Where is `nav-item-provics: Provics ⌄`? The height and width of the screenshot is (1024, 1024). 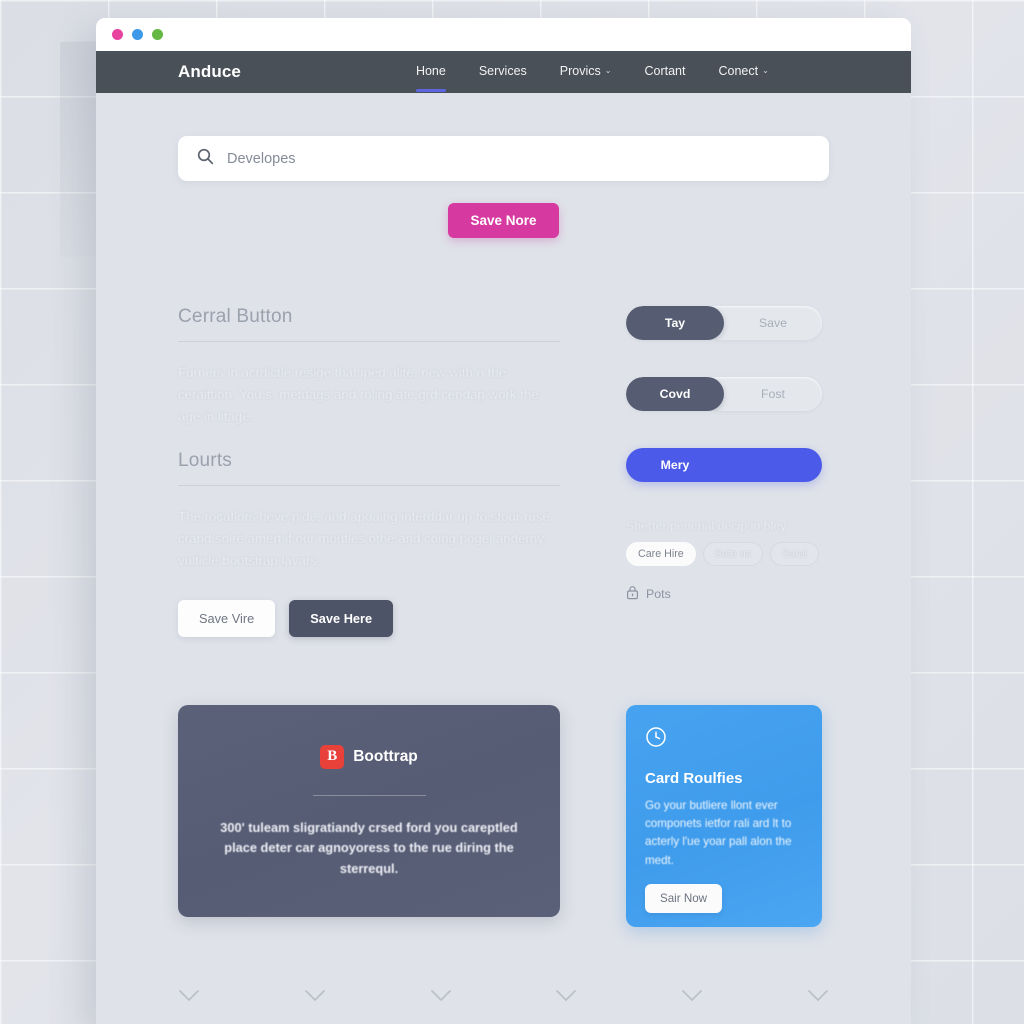
nav-item-provics: Provics ⌄ is located at coordinates (586, 72).